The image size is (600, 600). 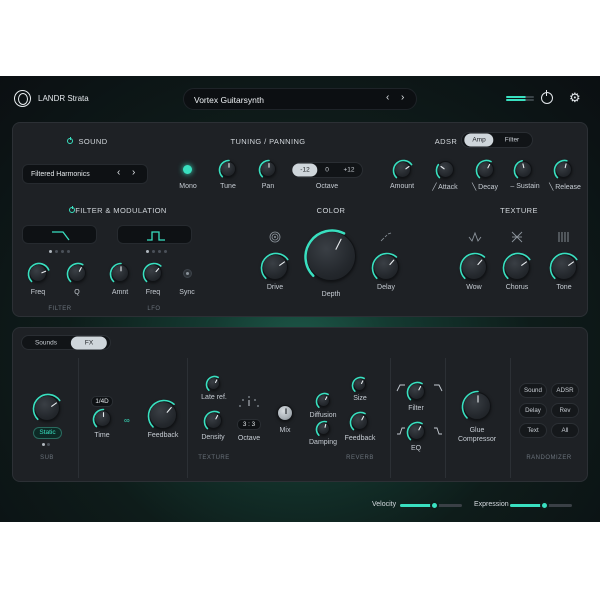 What do you see at coordinates (285, 413) in the screenshot?
I see `mix-knob` at bounding box center [285, 413].